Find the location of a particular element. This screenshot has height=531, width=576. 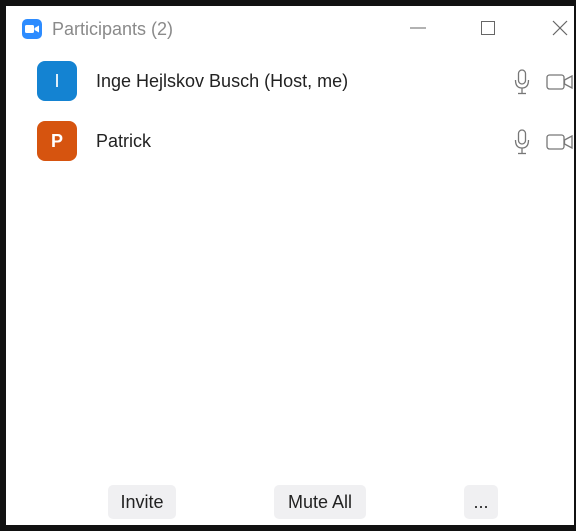

participant-row: P Patrick is located at coordinates (290, 146).